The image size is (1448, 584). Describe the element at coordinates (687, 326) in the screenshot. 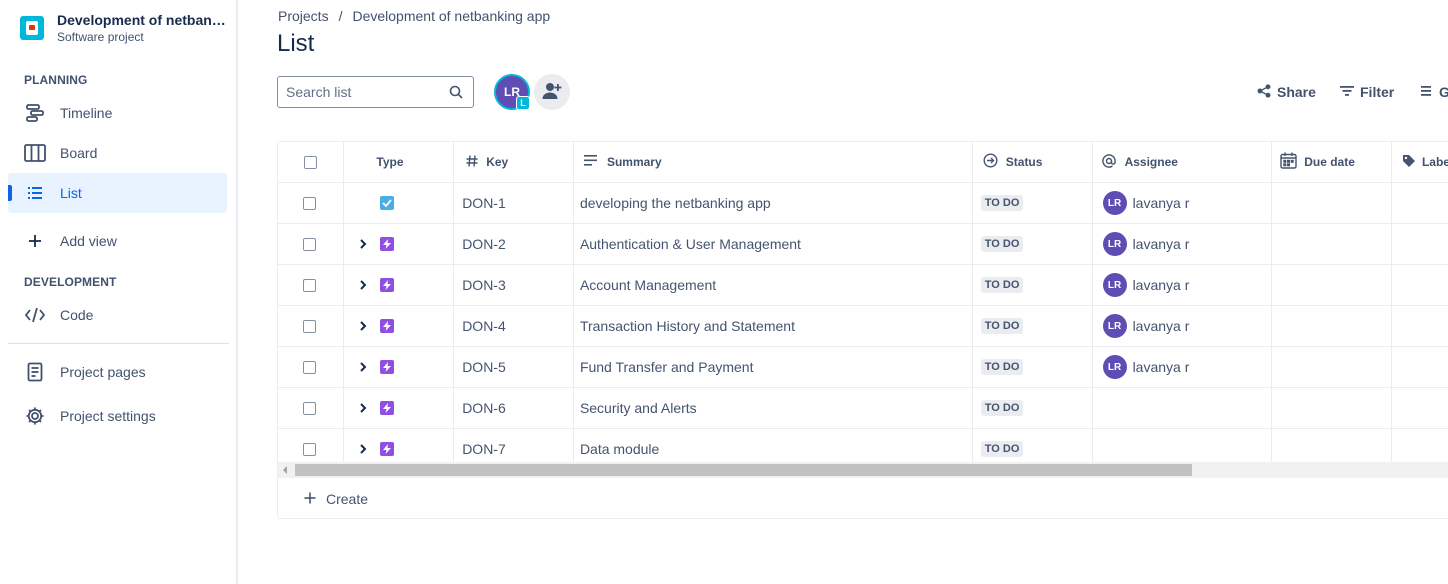

I see `issue-summary: Transaction History and Statement` at that location.